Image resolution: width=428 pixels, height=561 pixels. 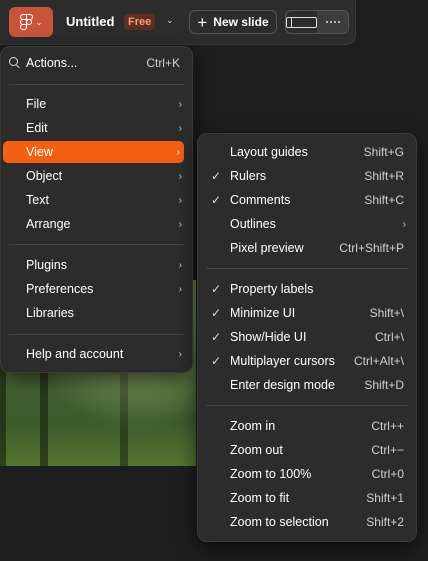 I want to click on menu-item-comments: ✓ Comments Shift+C, so click(x=307, y=200).